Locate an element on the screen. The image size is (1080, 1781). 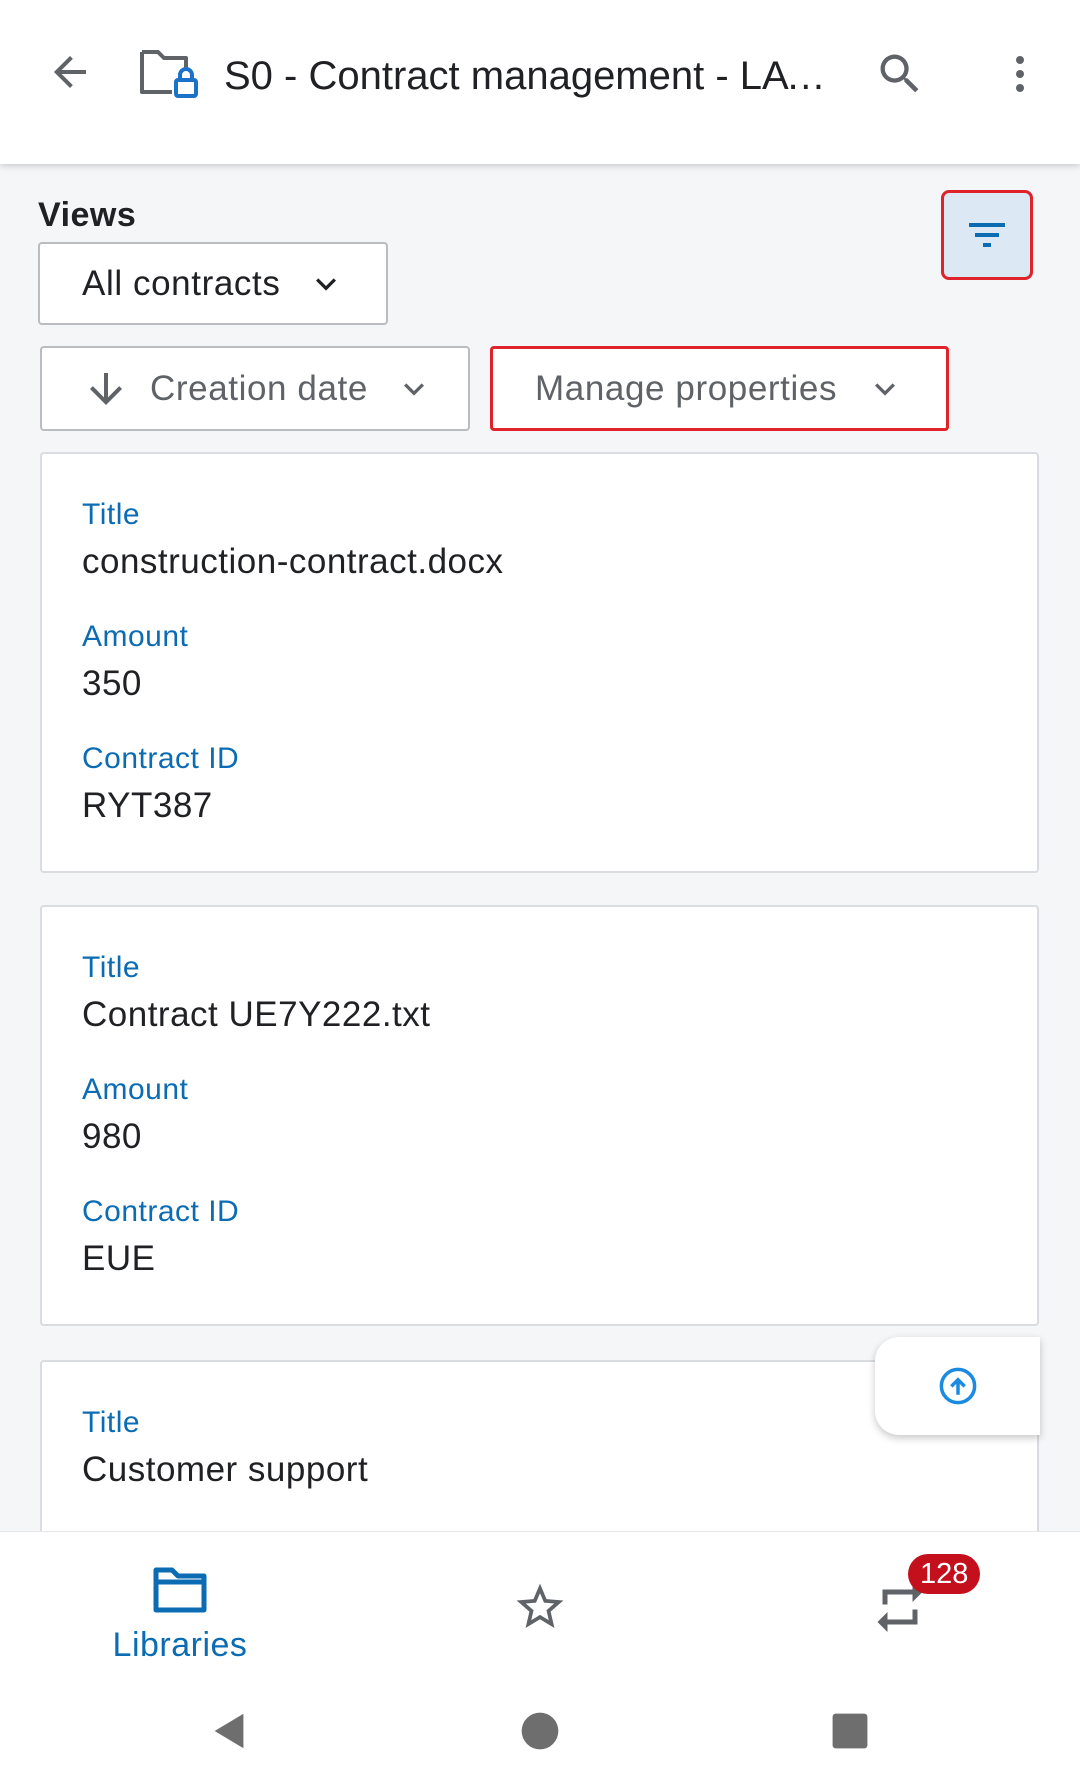
sort-selector: Creation date is located at coordinates (255, 388).